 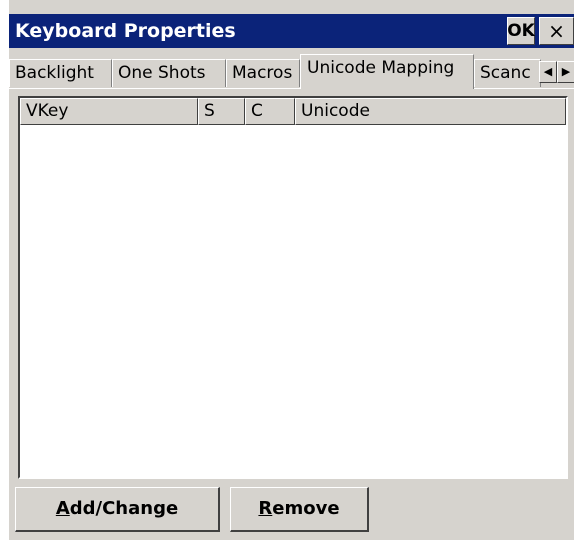 I want to click on tab-scroll-left: ◀, so click(x=548, y=72).